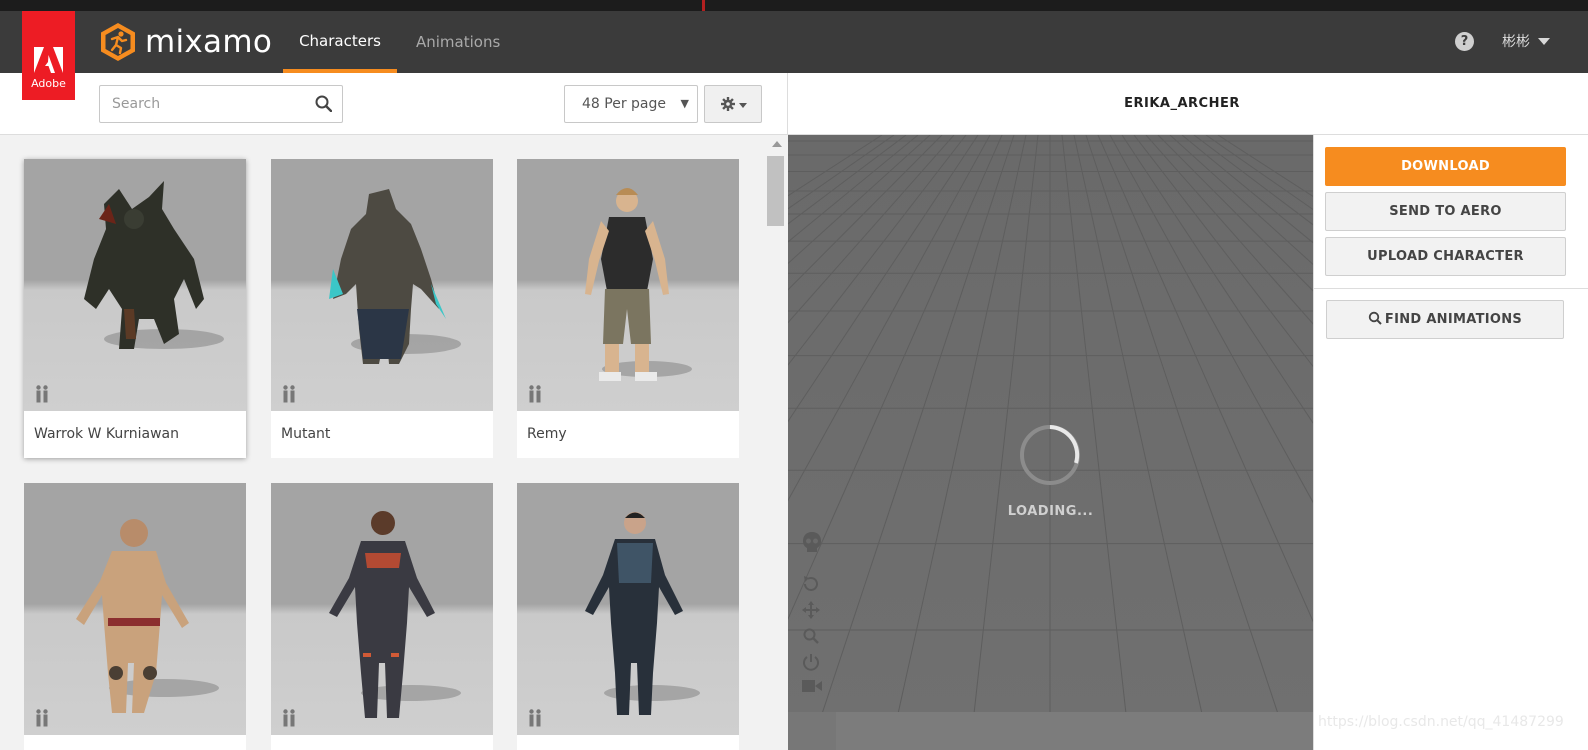 The image size is (1588, 750). What do you see at coordinates (1050, 455) in the screenshot?
I see `loading-spinner-icon` at bounding box center [1050, 455].